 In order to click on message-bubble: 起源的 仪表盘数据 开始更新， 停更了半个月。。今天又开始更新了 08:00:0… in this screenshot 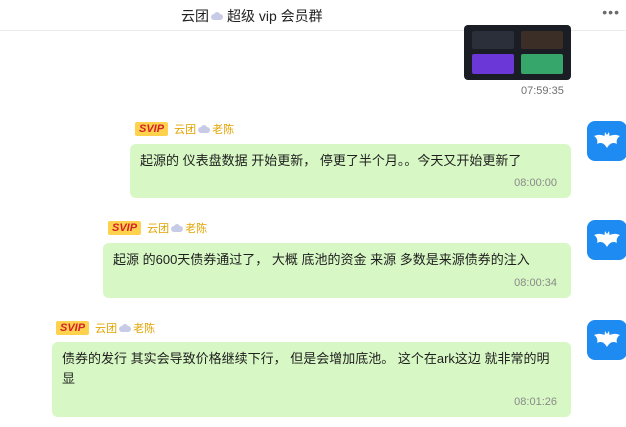, I will do `click(350, 171)`.